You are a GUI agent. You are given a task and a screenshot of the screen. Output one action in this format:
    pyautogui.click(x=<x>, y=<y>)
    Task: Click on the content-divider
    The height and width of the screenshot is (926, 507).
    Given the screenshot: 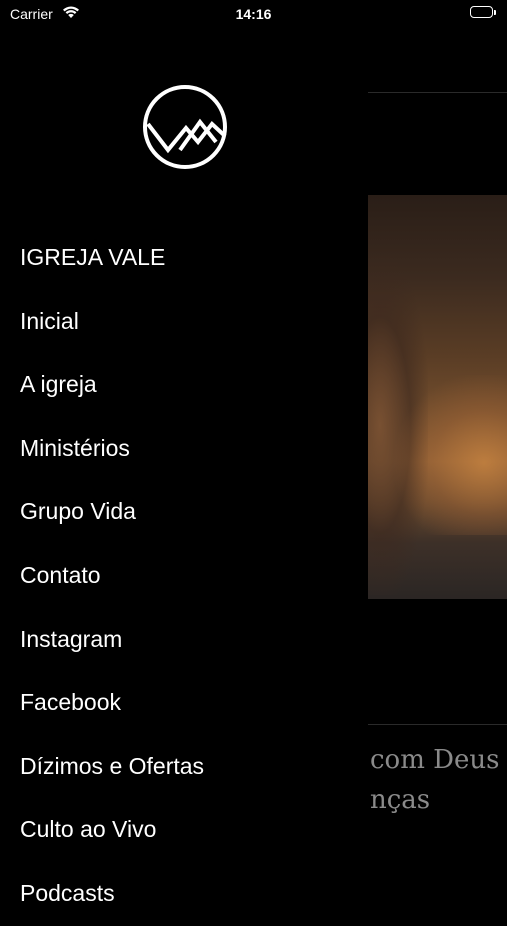 What is the action you would take?
    pyautogui.click(x=437, y=724)
    